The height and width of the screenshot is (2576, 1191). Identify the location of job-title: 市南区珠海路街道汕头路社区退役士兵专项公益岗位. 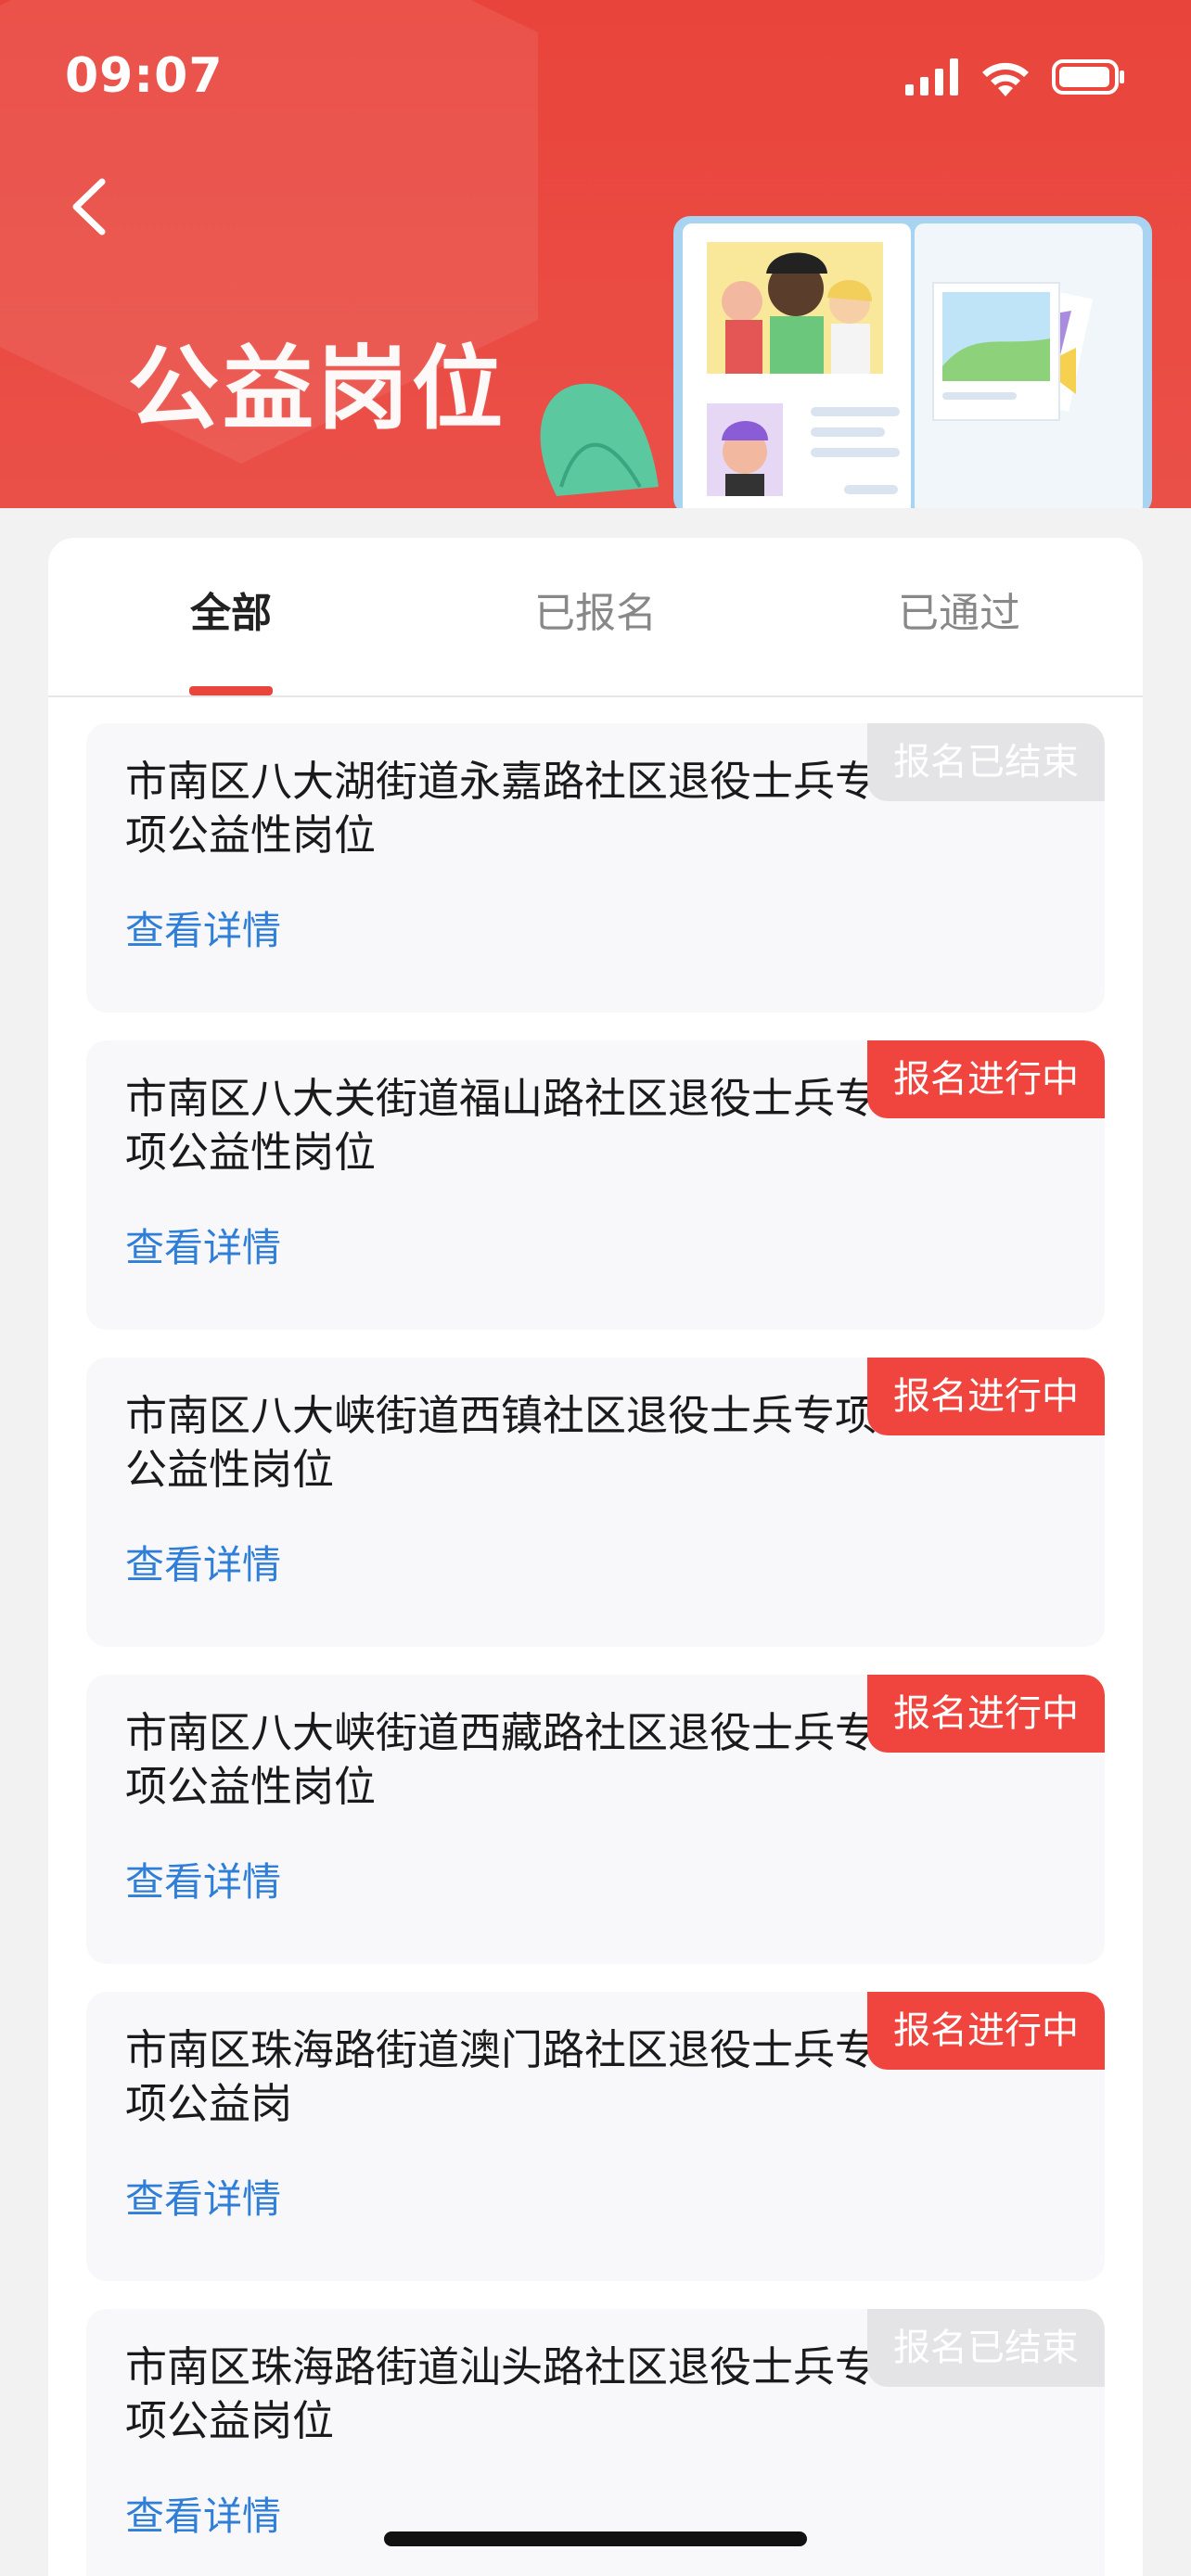
(501, 2393).